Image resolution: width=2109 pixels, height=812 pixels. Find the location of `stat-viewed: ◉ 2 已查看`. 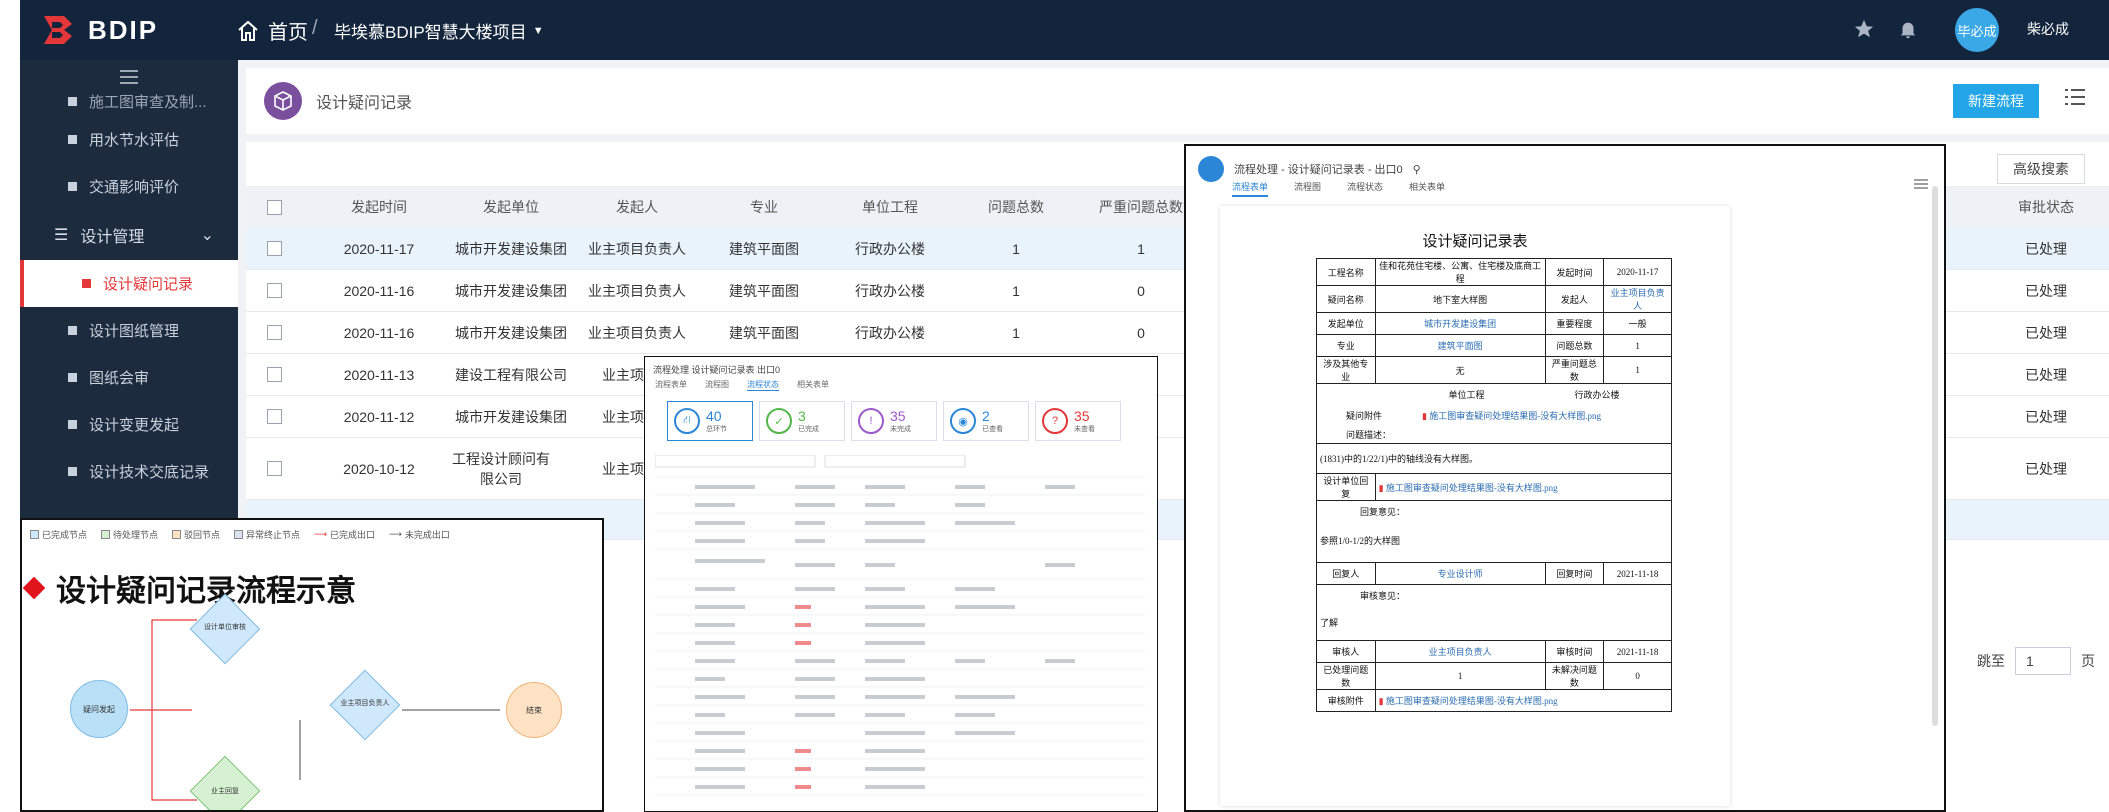

stat-viewed: ◉ 2 已查看 is located at coordinates (986, 421).